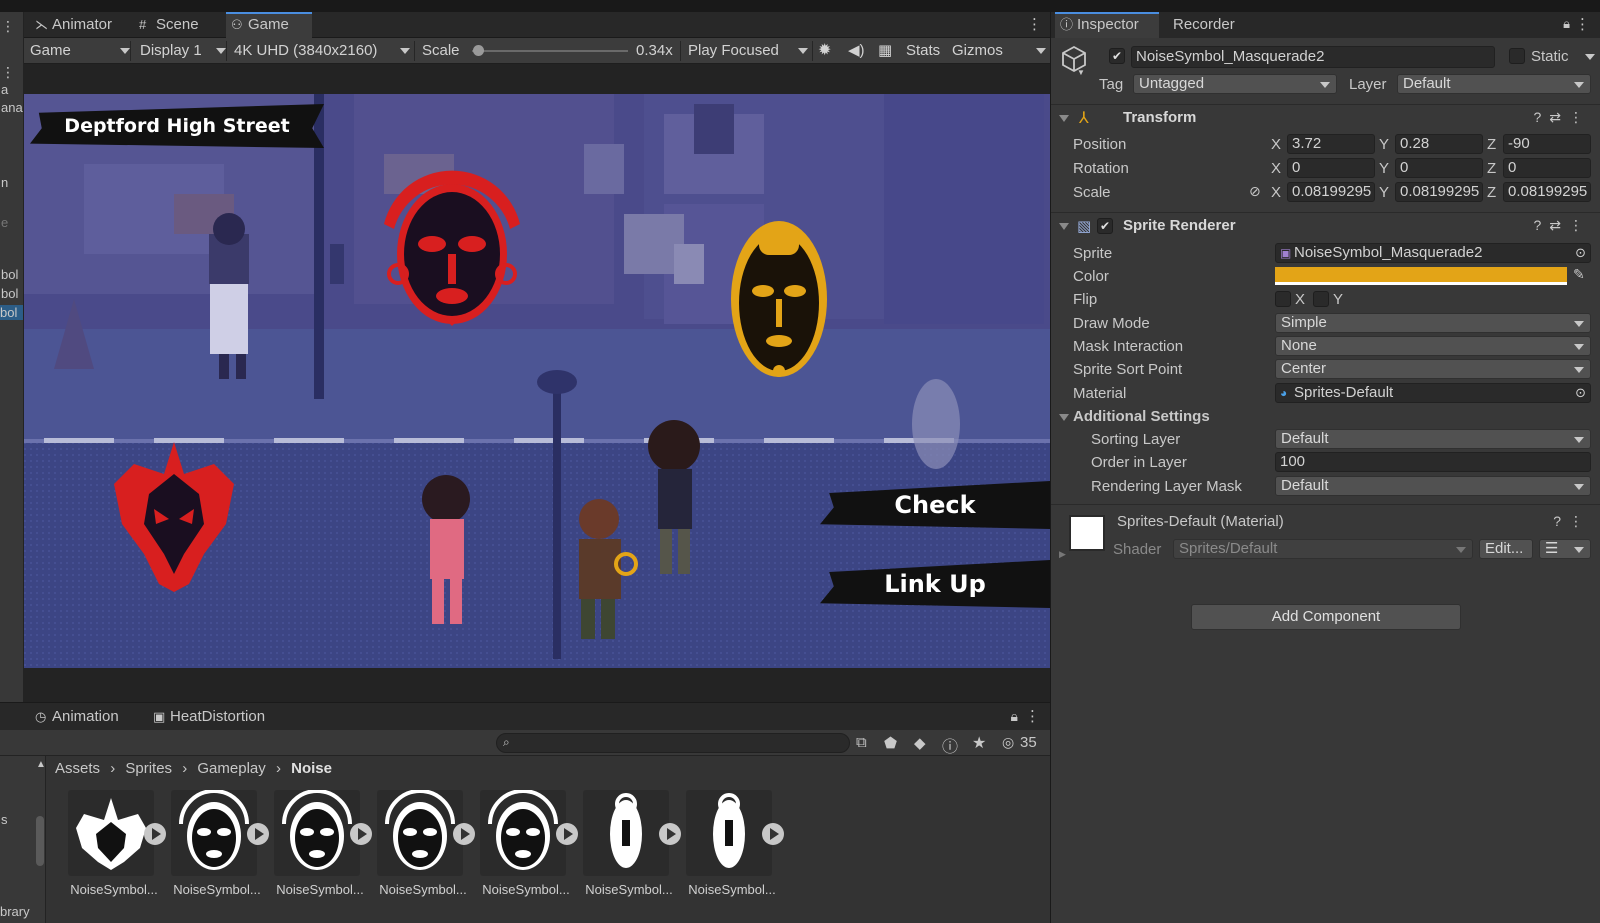 This screenshot has width=1600, height=923. Describe the element at coordinates (1325, 117) in the screenshot. I see `transform-header: ⅄ Transform ?⇄⋮` at that location.